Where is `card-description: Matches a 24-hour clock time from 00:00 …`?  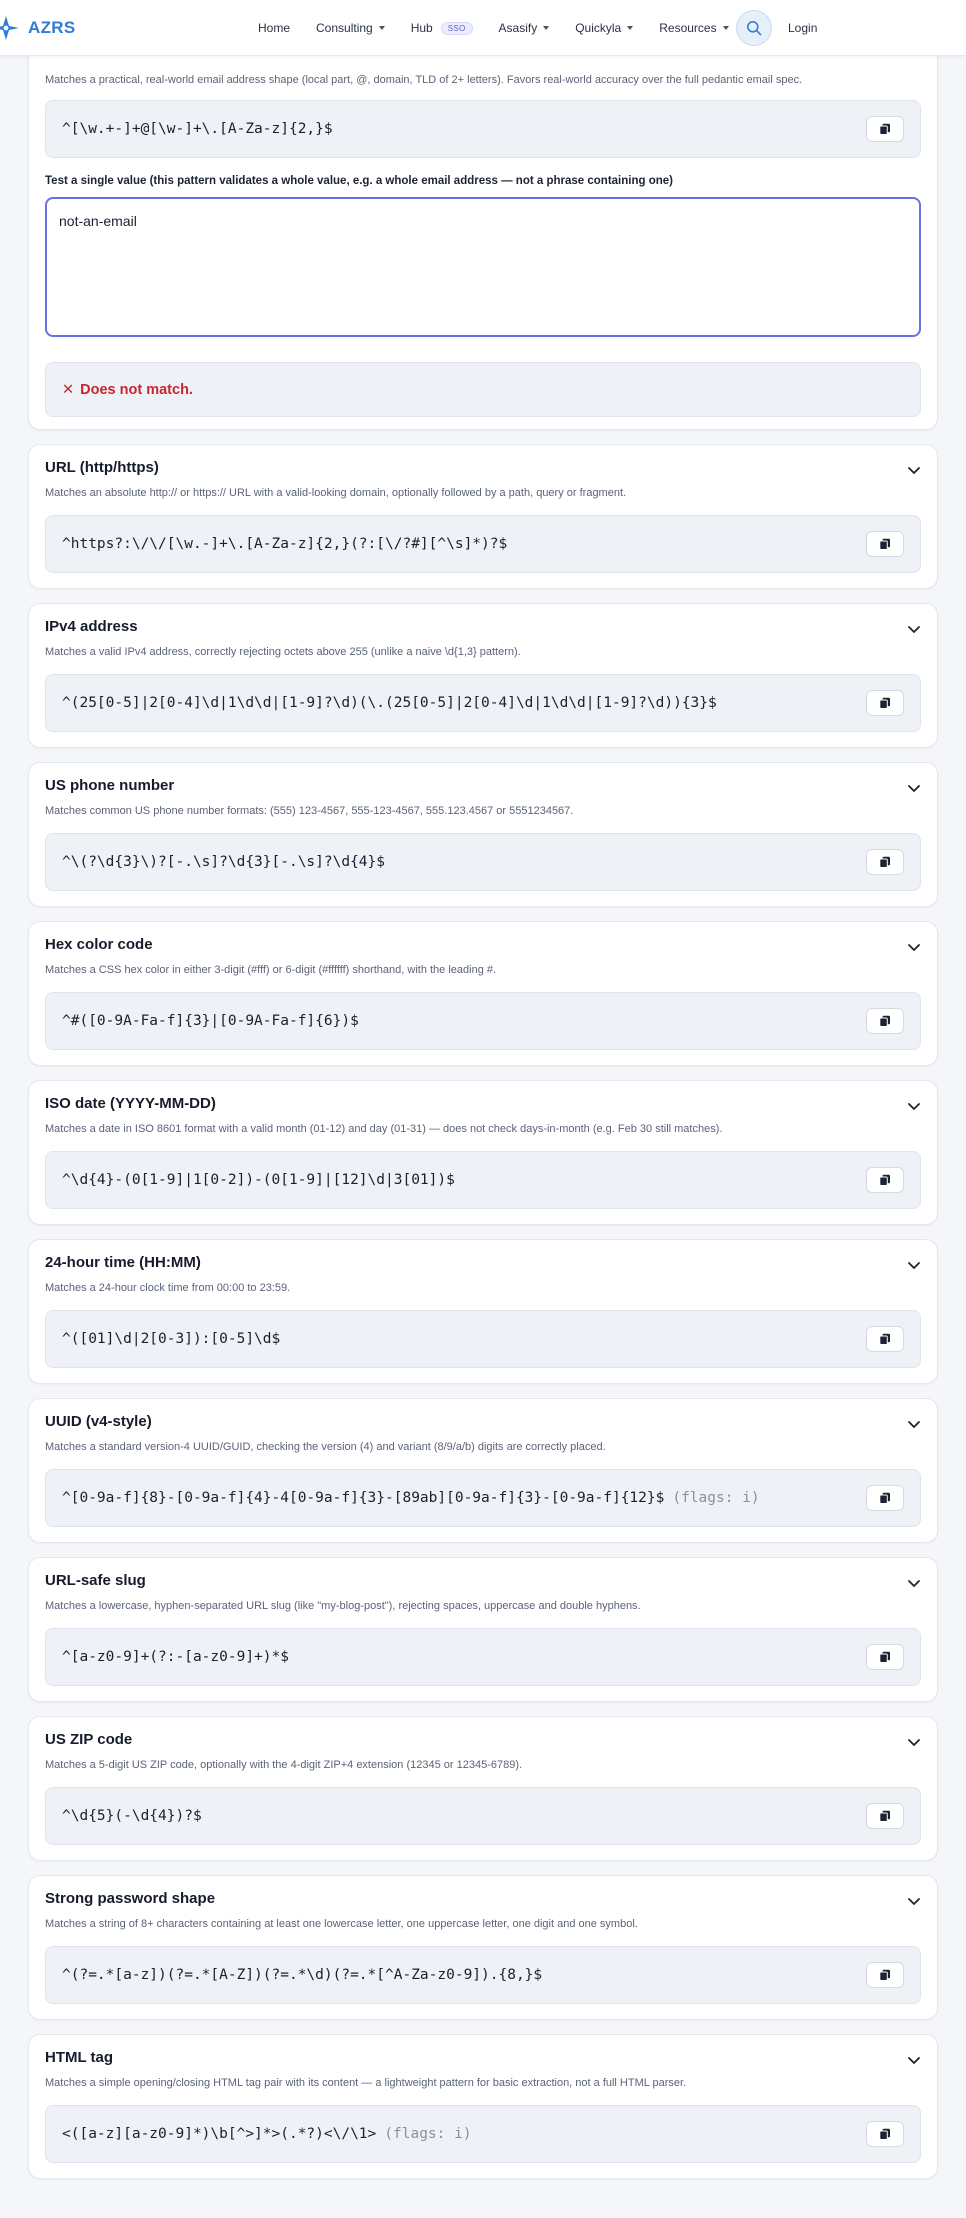
card-description: Matches a 24-hour clock time from 00:00 … is located at coordinates (168, 1288).